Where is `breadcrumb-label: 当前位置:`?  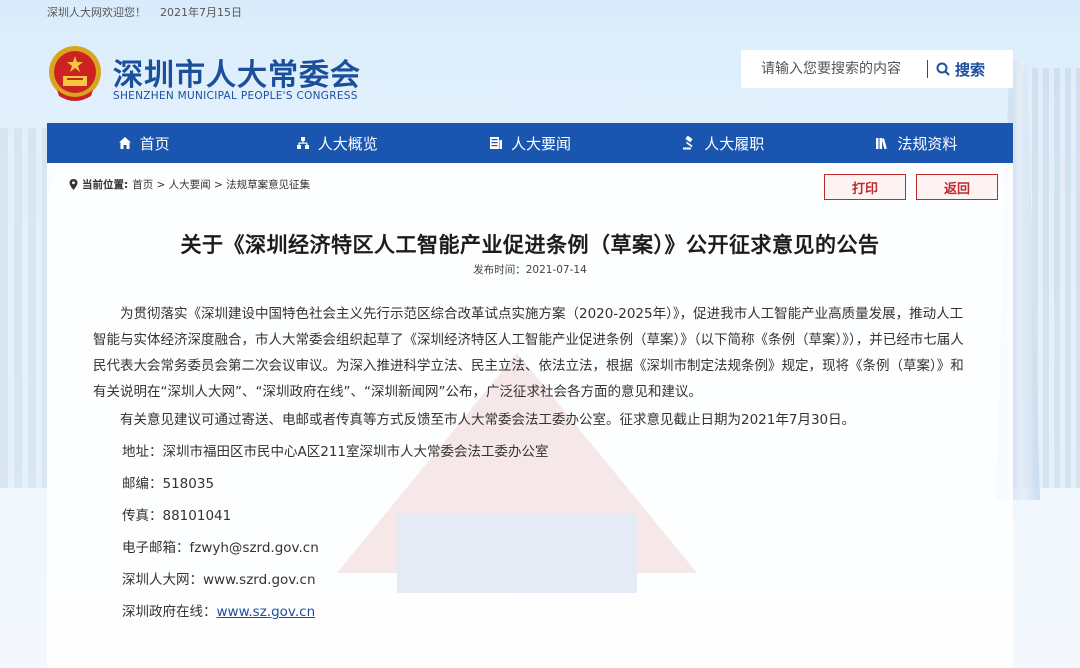 breadcrumb-label: 当前位置: is located at coordinates (105, 185).